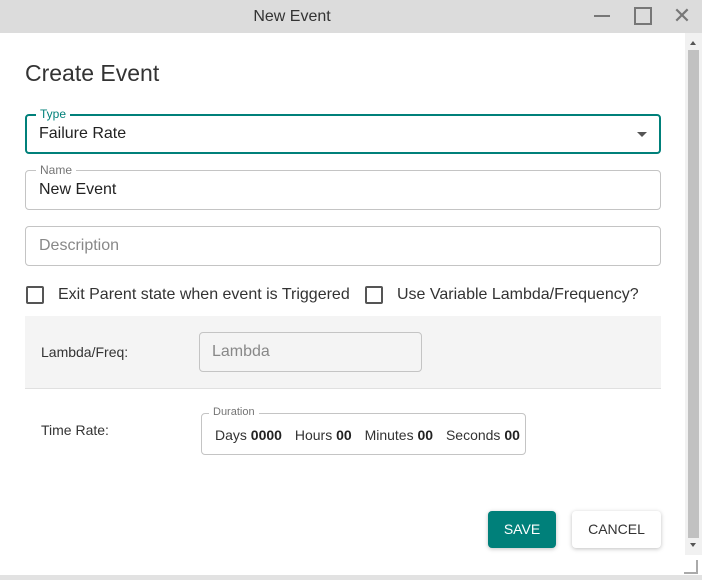 The width and height of the screenshot is (702, 580). What do you see at coordinates (522, 529) in the screenshot?
I see `save-button: SAVE` at bounding box center [522, 529].